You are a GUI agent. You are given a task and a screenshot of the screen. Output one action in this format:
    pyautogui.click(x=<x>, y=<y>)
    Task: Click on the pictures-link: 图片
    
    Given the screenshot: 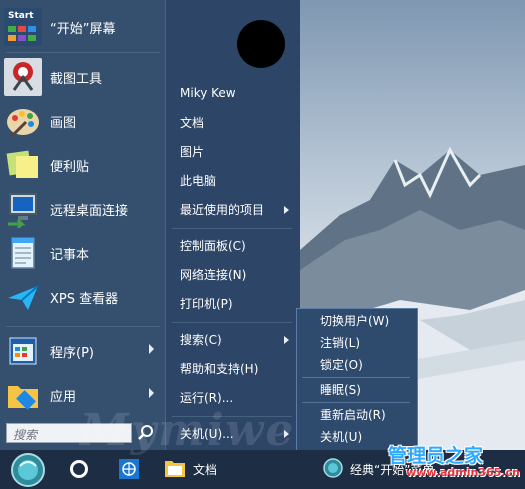 What is the action you would take?
    pyautogui.click(x=192, y=153)
    